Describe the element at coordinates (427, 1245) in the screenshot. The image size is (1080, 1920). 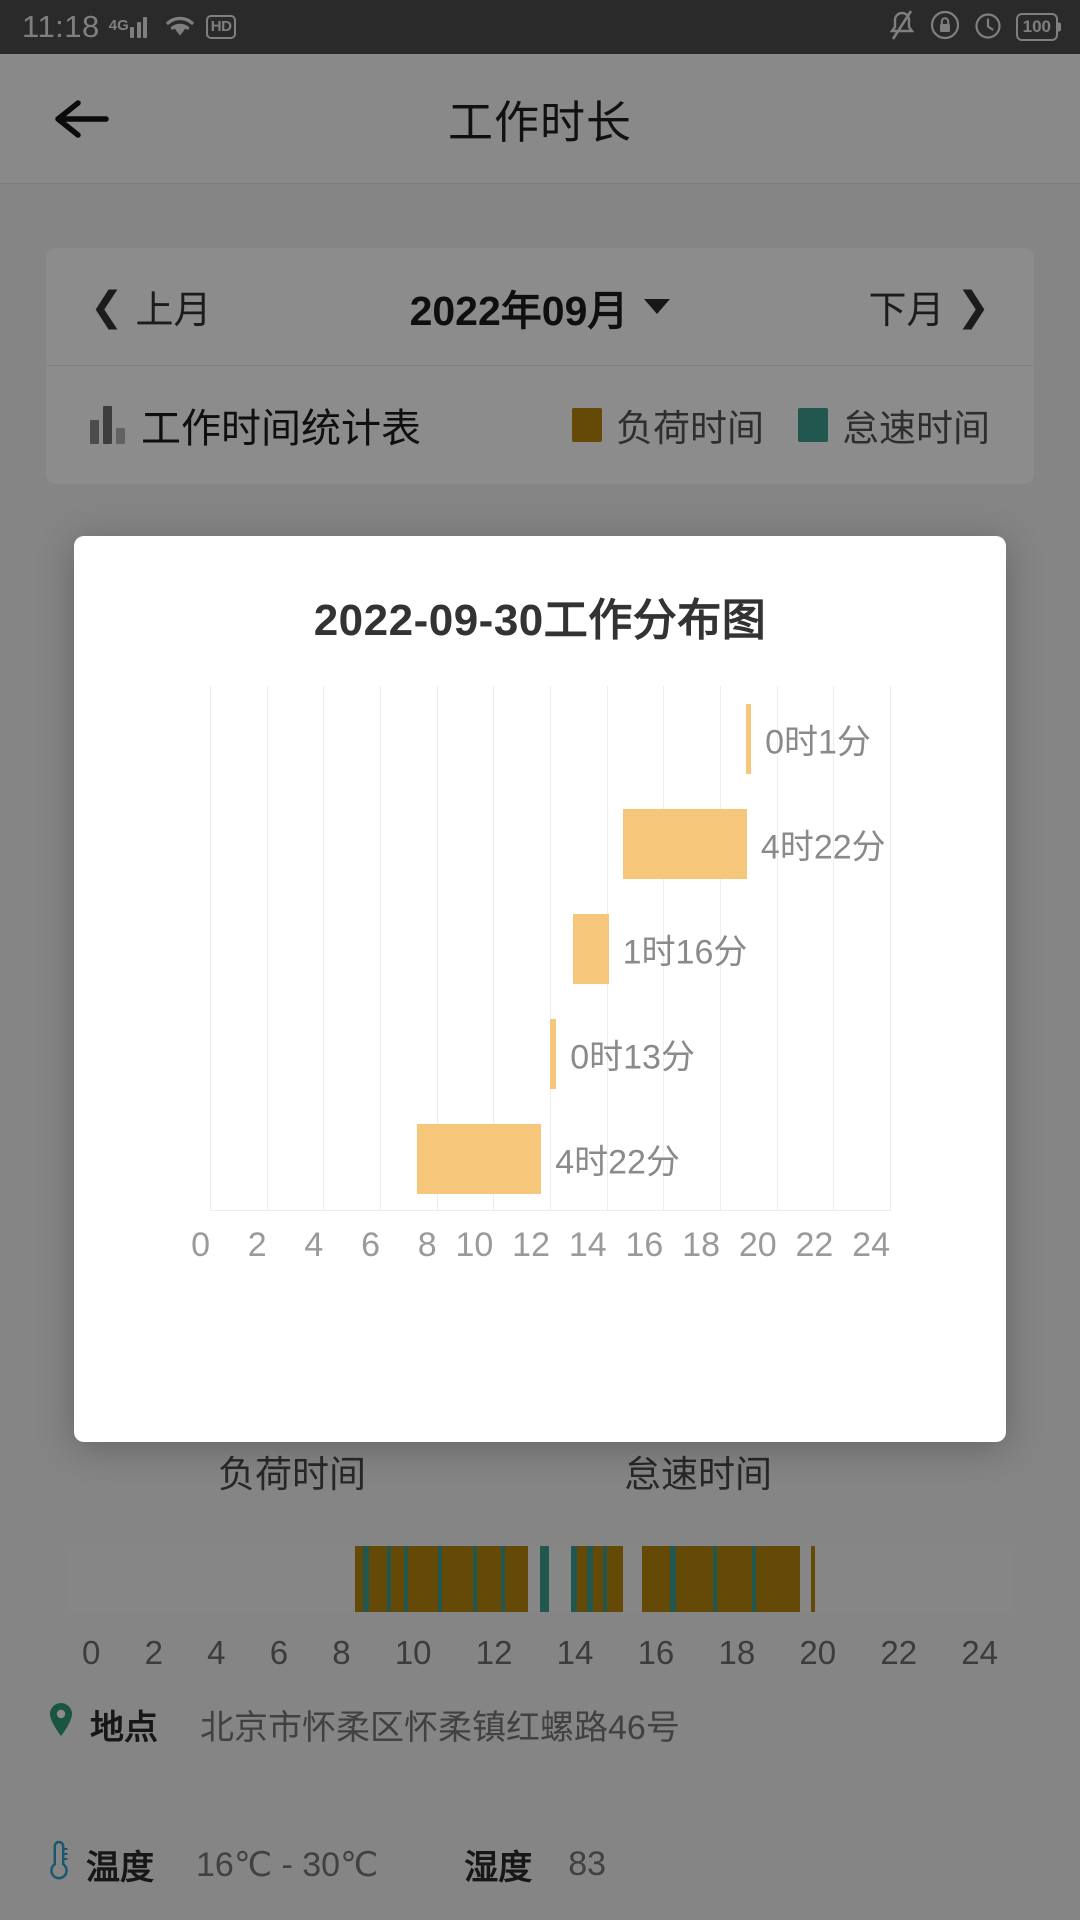
I see `chart-x-tick-label: 8` at that location.